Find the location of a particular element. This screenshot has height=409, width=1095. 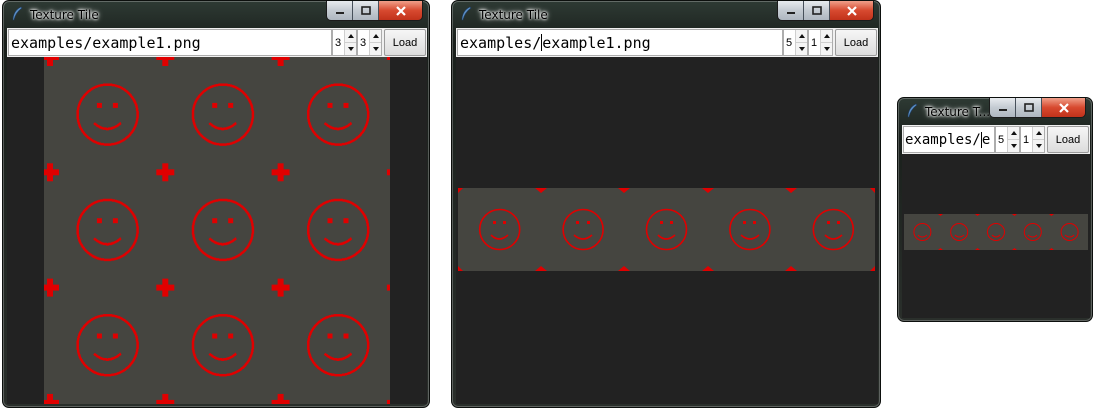

path-text-after-cursor: e is located at coordinates (986, 139).